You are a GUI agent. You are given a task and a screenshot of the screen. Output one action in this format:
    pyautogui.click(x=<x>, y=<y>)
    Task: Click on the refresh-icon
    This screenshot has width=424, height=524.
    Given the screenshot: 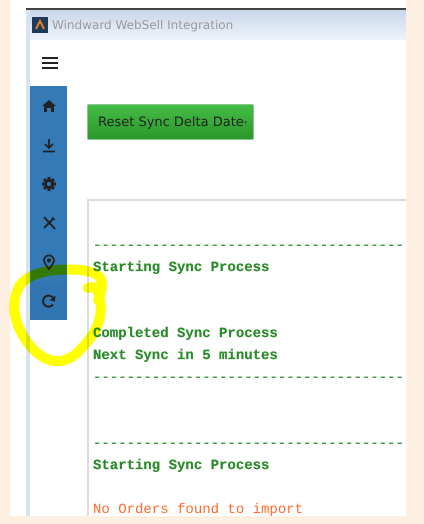 What is the action you would take?
    pyautogui.click(x=48, y=300)
    